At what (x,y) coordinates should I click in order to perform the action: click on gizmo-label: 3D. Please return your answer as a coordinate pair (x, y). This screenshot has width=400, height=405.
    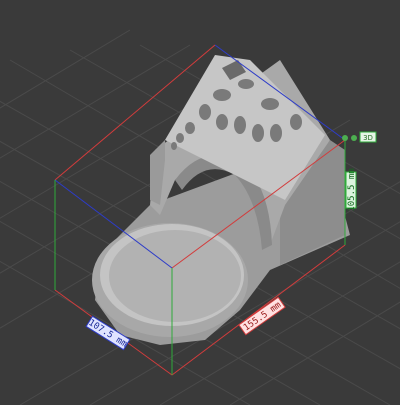
    Looking at the image, I should click on (368, 138).